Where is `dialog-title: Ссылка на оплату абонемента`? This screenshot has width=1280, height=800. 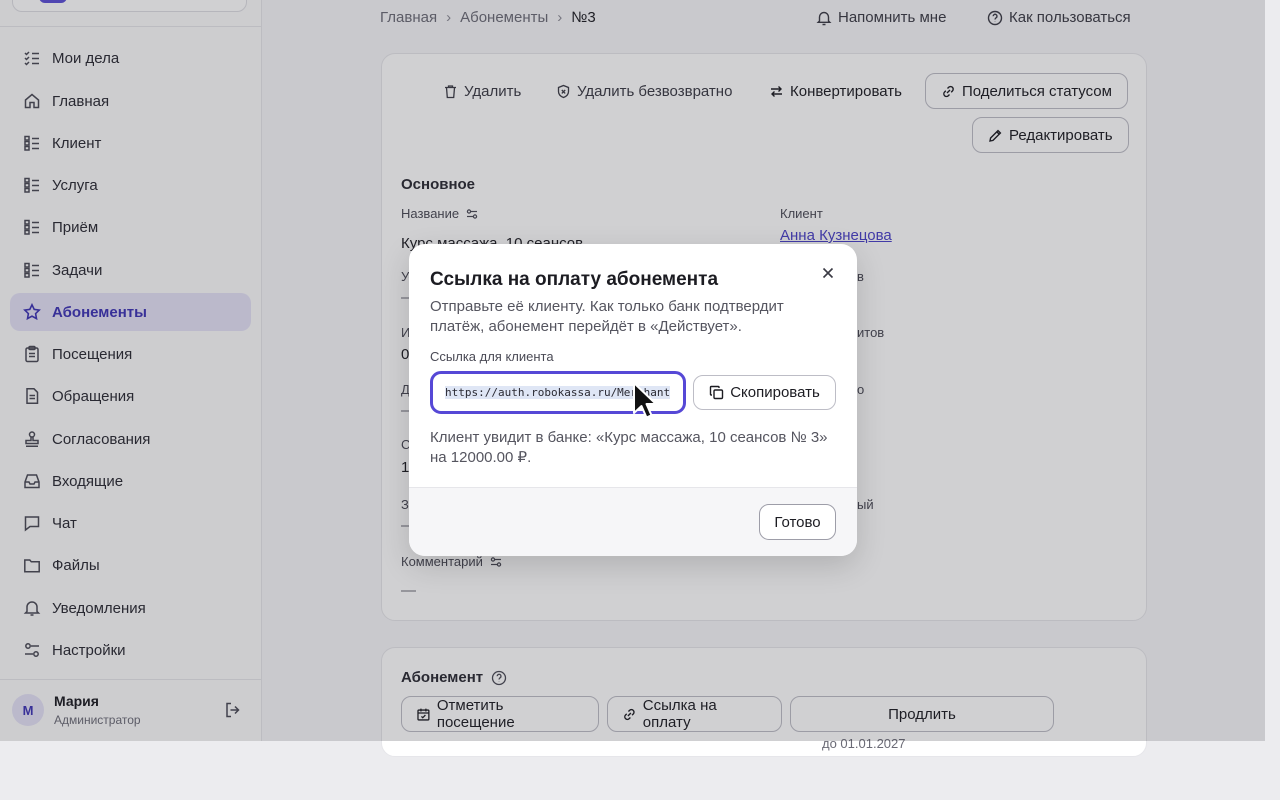 dialog-title: Ссылка на оплату абонемента is located at coordinates (574, 279).